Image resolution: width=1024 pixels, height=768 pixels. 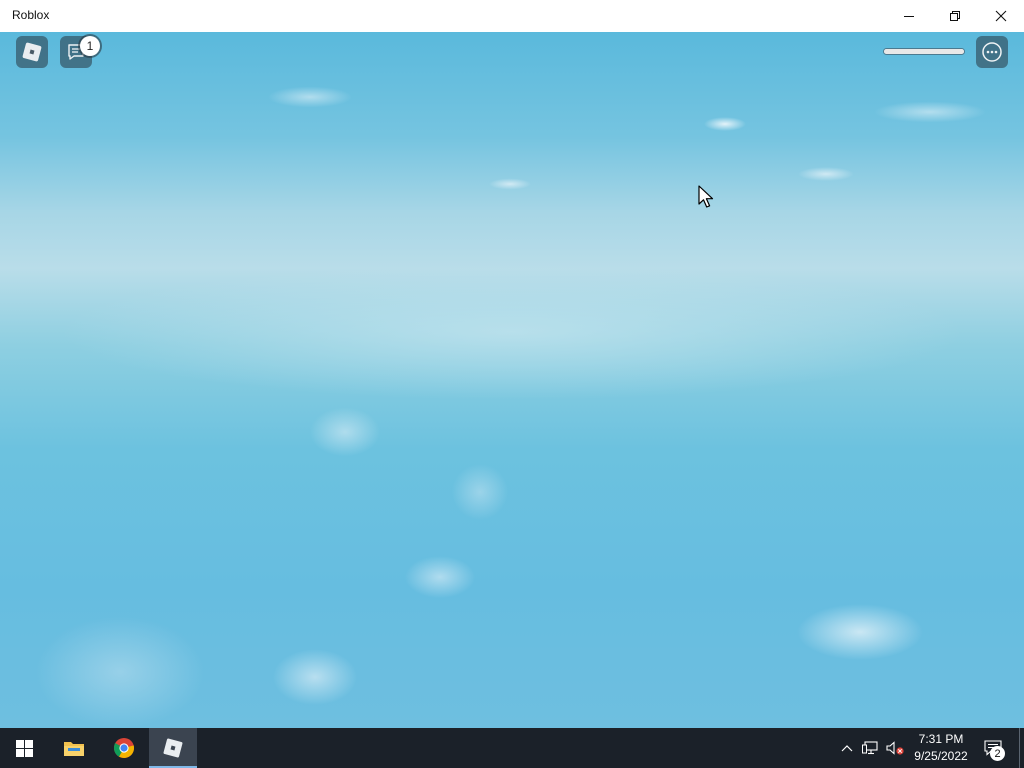 I want to click on network-button, so click(x=870, y=748).